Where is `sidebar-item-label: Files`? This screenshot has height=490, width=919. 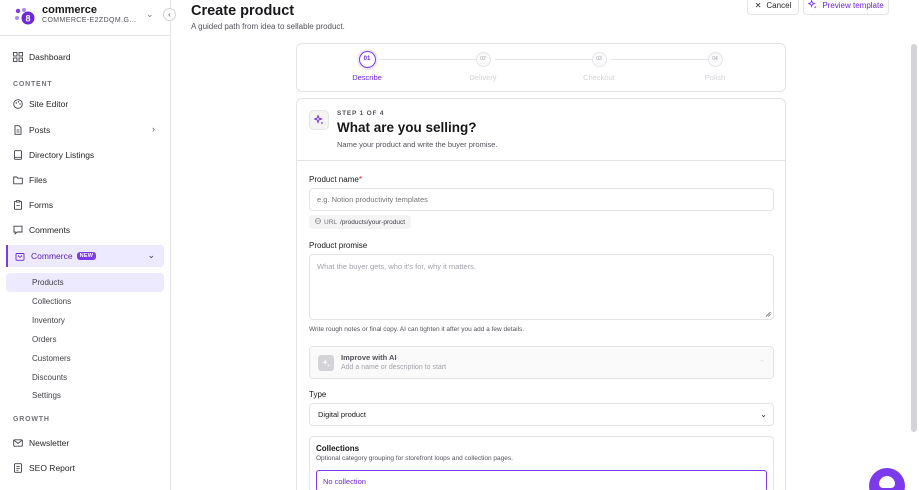 sidebar-item-label: Files is located at coordinates (38, 180).